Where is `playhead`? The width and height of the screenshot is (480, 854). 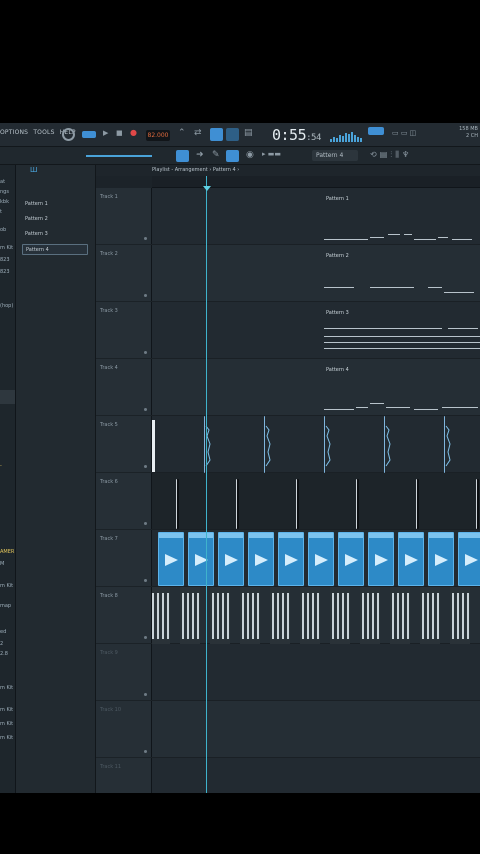 playhead is located at coordinates (206, 484).